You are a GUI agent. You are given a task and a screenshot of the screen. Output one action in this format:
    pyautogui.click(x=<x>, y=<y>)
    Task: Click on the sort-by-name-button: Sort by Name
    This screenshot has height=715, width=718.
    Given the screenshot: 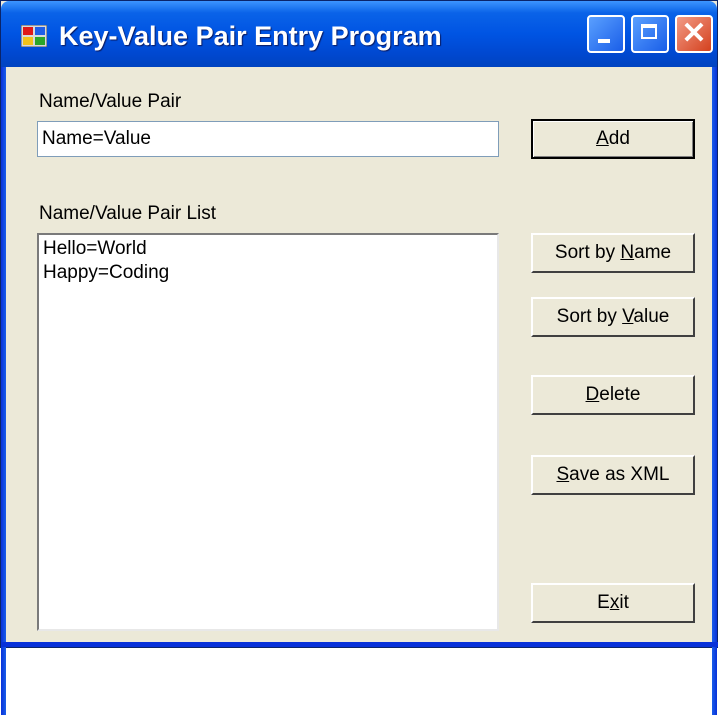 What is the action you would take?
    pyautogui.click(x=613, y=253)
    